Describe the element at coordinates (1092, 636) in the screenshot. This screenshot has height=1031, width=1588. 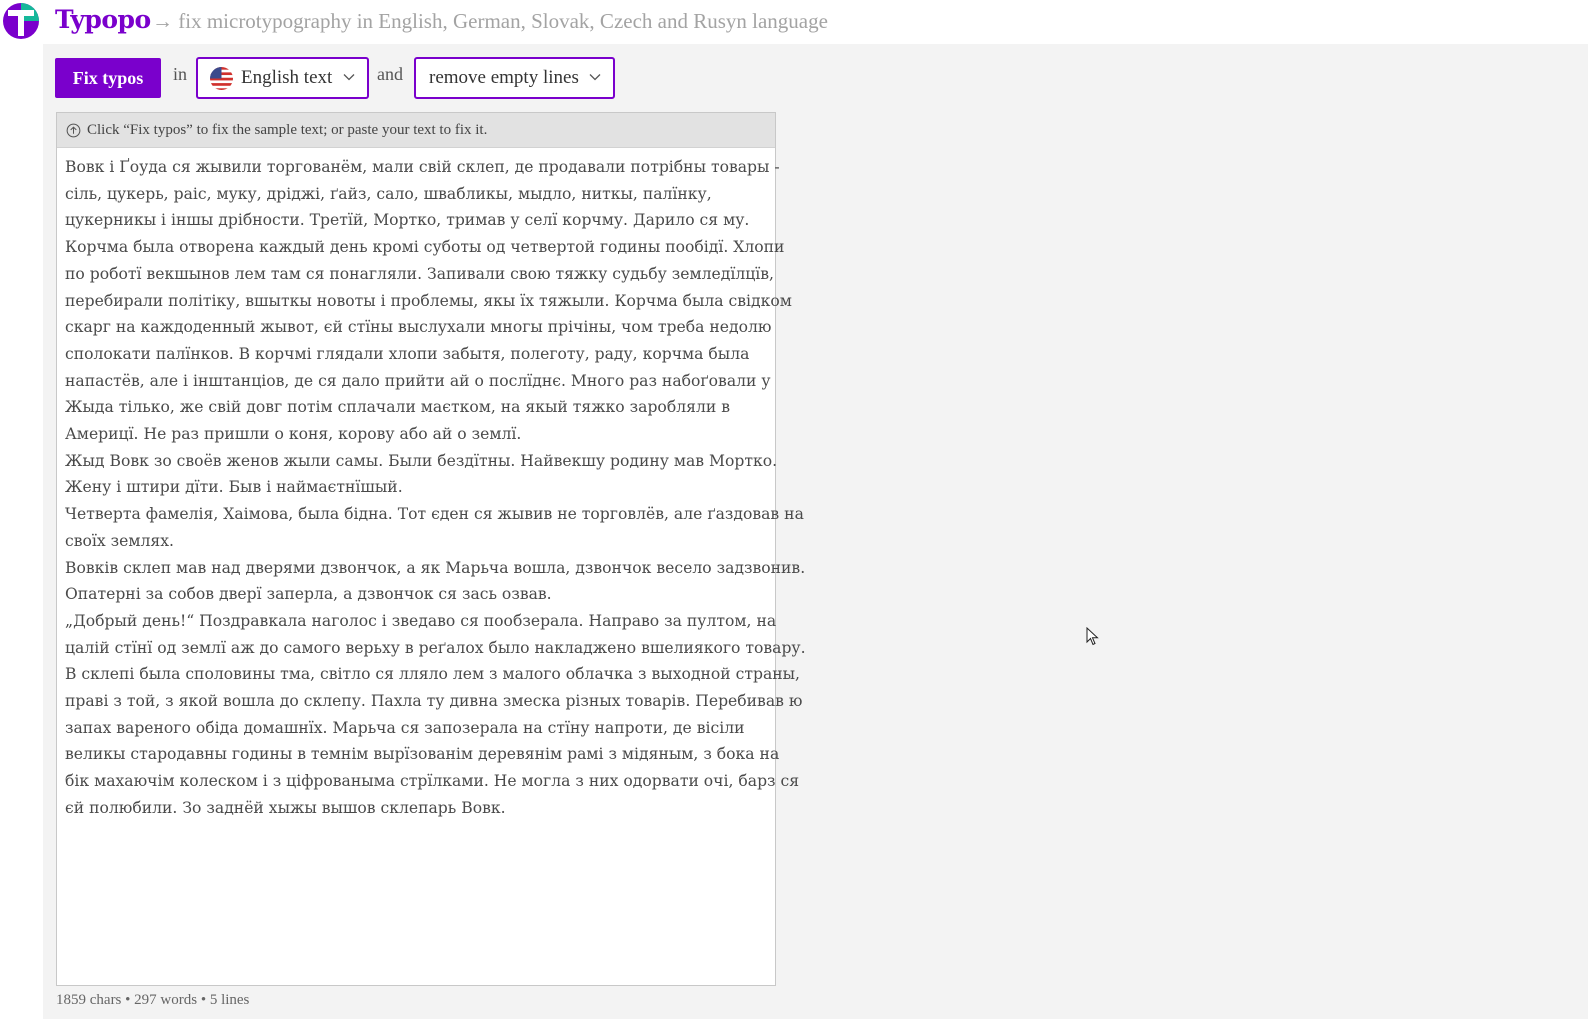
I see `mouse-cursor-icon` at that location.